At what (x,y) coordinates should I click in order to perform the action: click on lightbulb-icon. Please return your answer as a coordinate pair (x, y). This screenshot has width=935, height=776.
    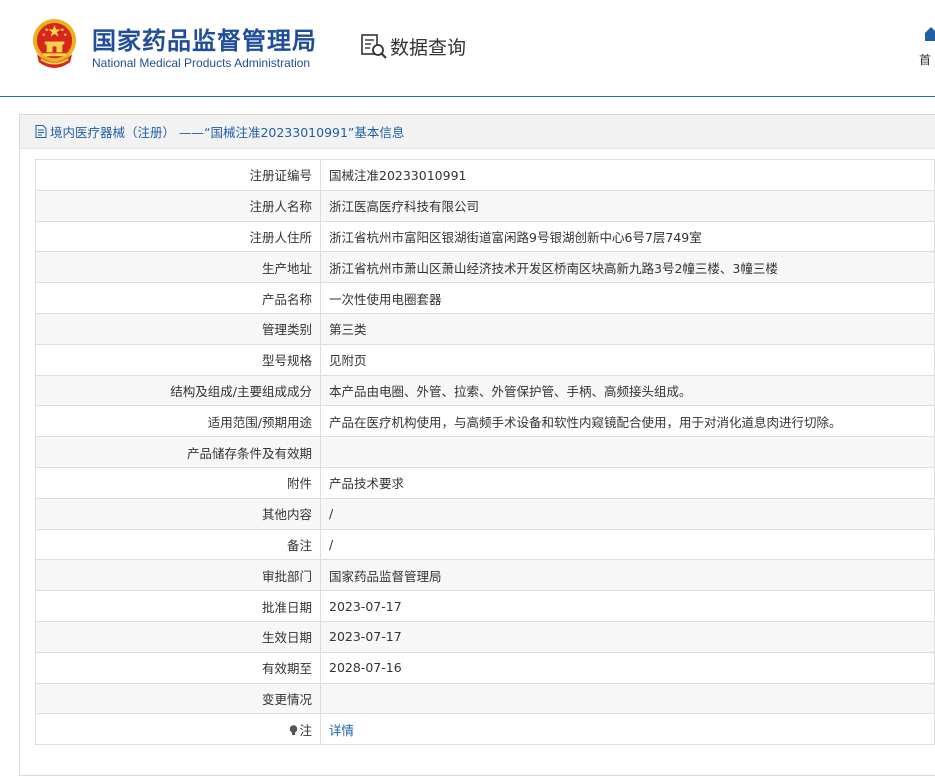
    Looking at the image, I should click on (294, 729).